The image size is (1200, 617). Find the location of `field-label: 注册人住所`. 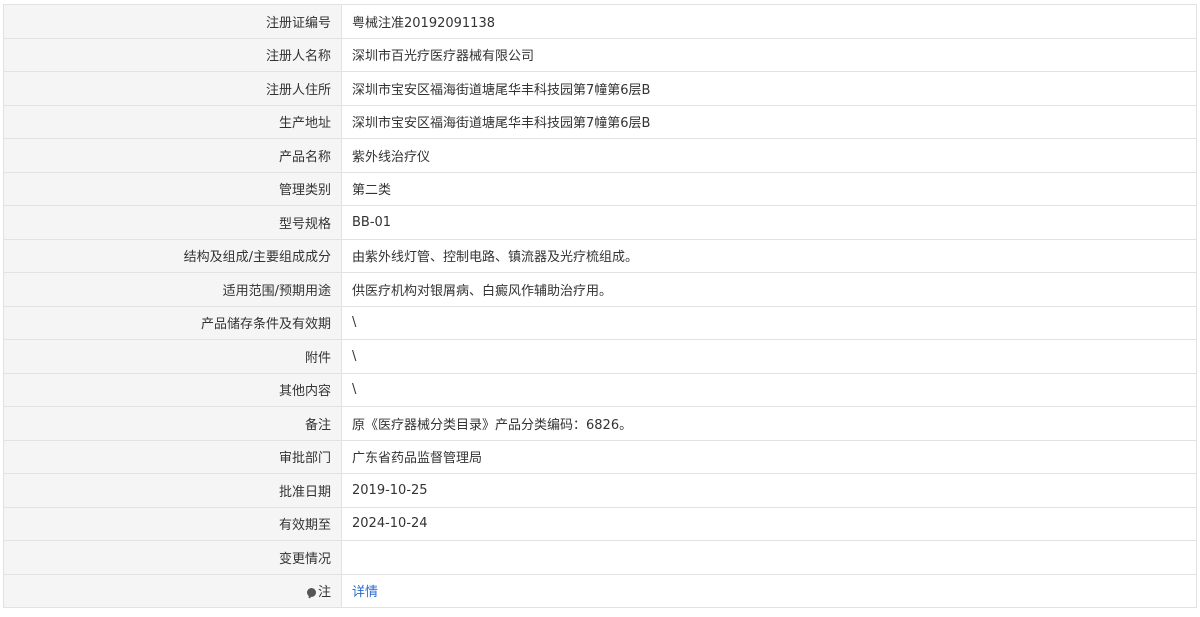

field-label: 注册人住所 is located at coordinates (172, 88).